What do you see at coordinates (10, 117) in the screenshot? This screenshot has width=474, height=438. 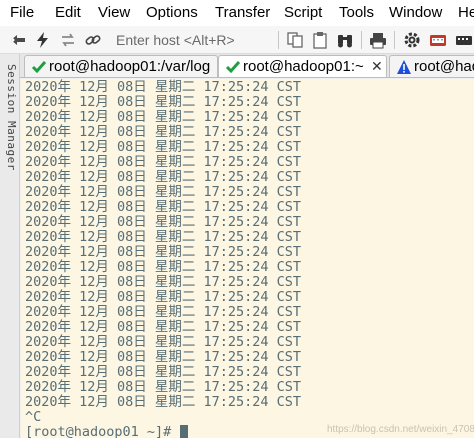 I see `session-manager-label: Session Manager` at bounding box center [10, 117].